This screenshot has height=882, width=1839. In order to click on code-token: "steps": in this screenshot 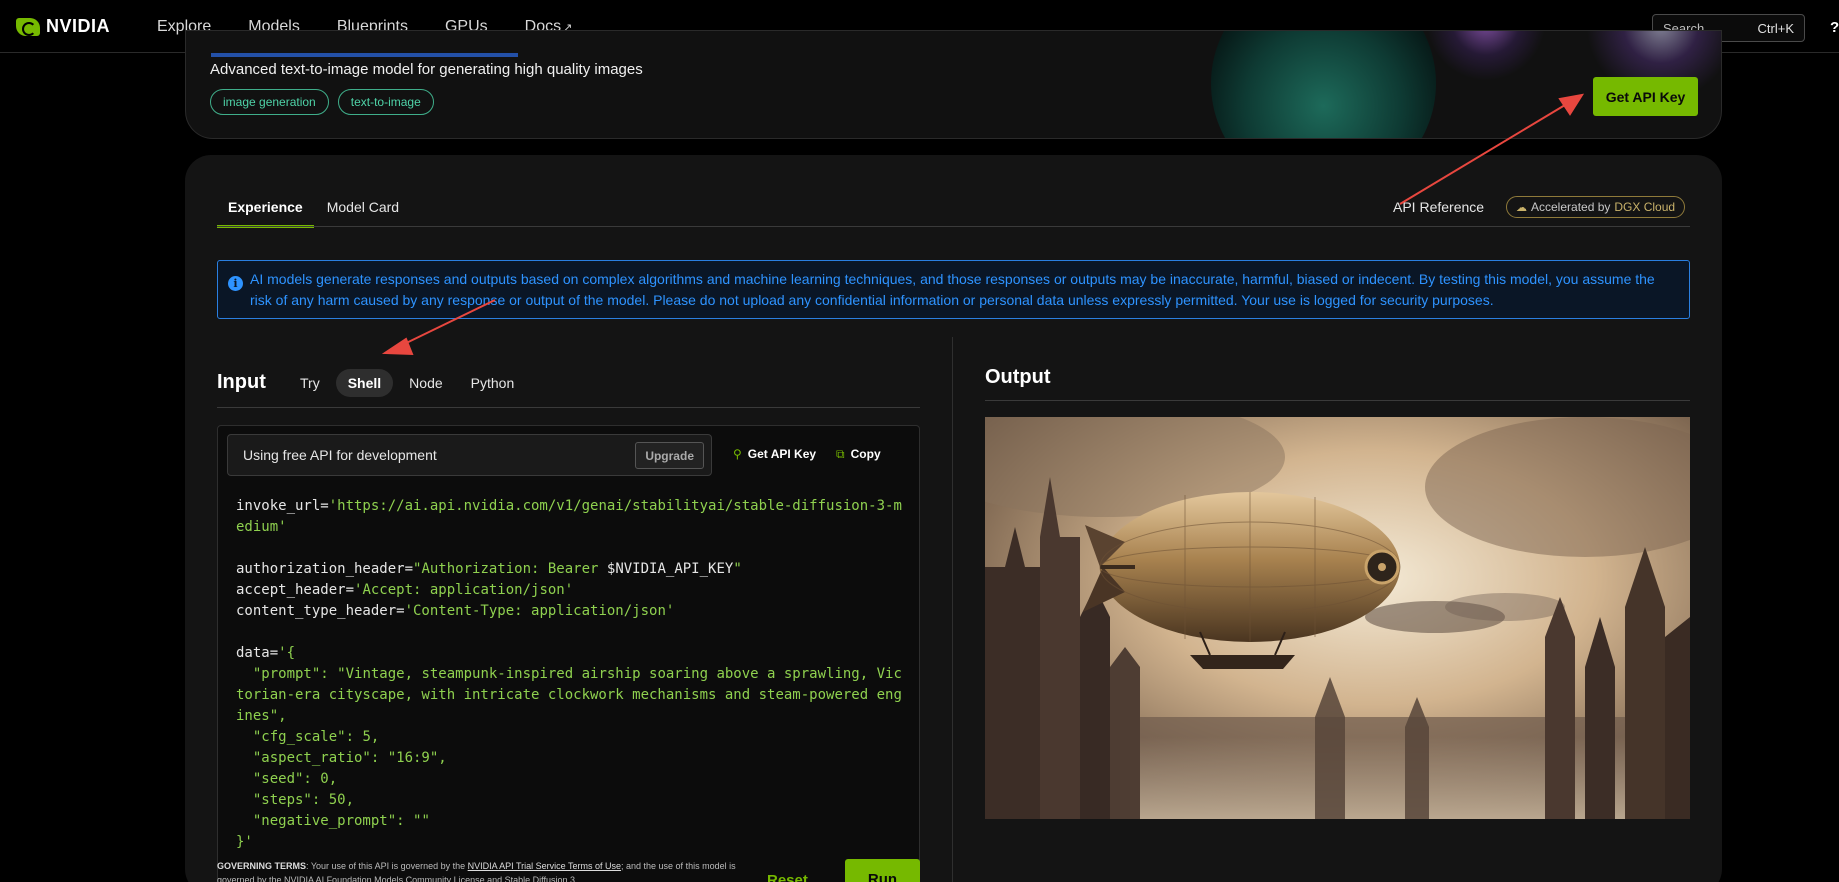, I will do `click(282, 800)`.